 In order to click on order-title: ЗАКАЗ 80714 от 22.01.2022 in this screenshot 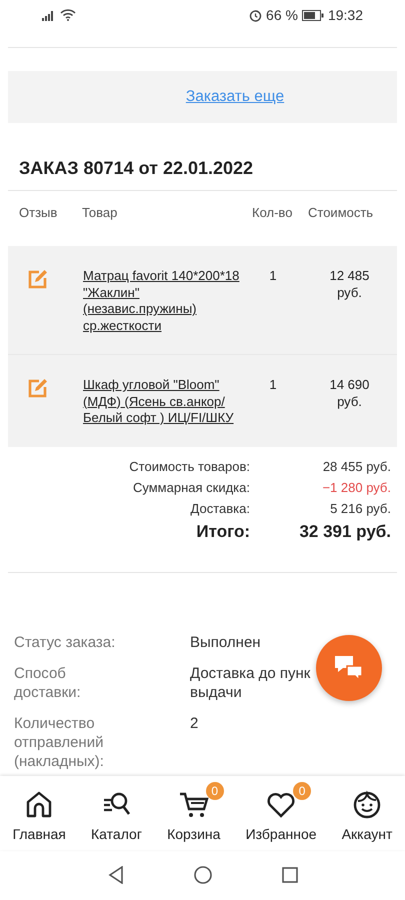, I will do `click(136, 168)`.